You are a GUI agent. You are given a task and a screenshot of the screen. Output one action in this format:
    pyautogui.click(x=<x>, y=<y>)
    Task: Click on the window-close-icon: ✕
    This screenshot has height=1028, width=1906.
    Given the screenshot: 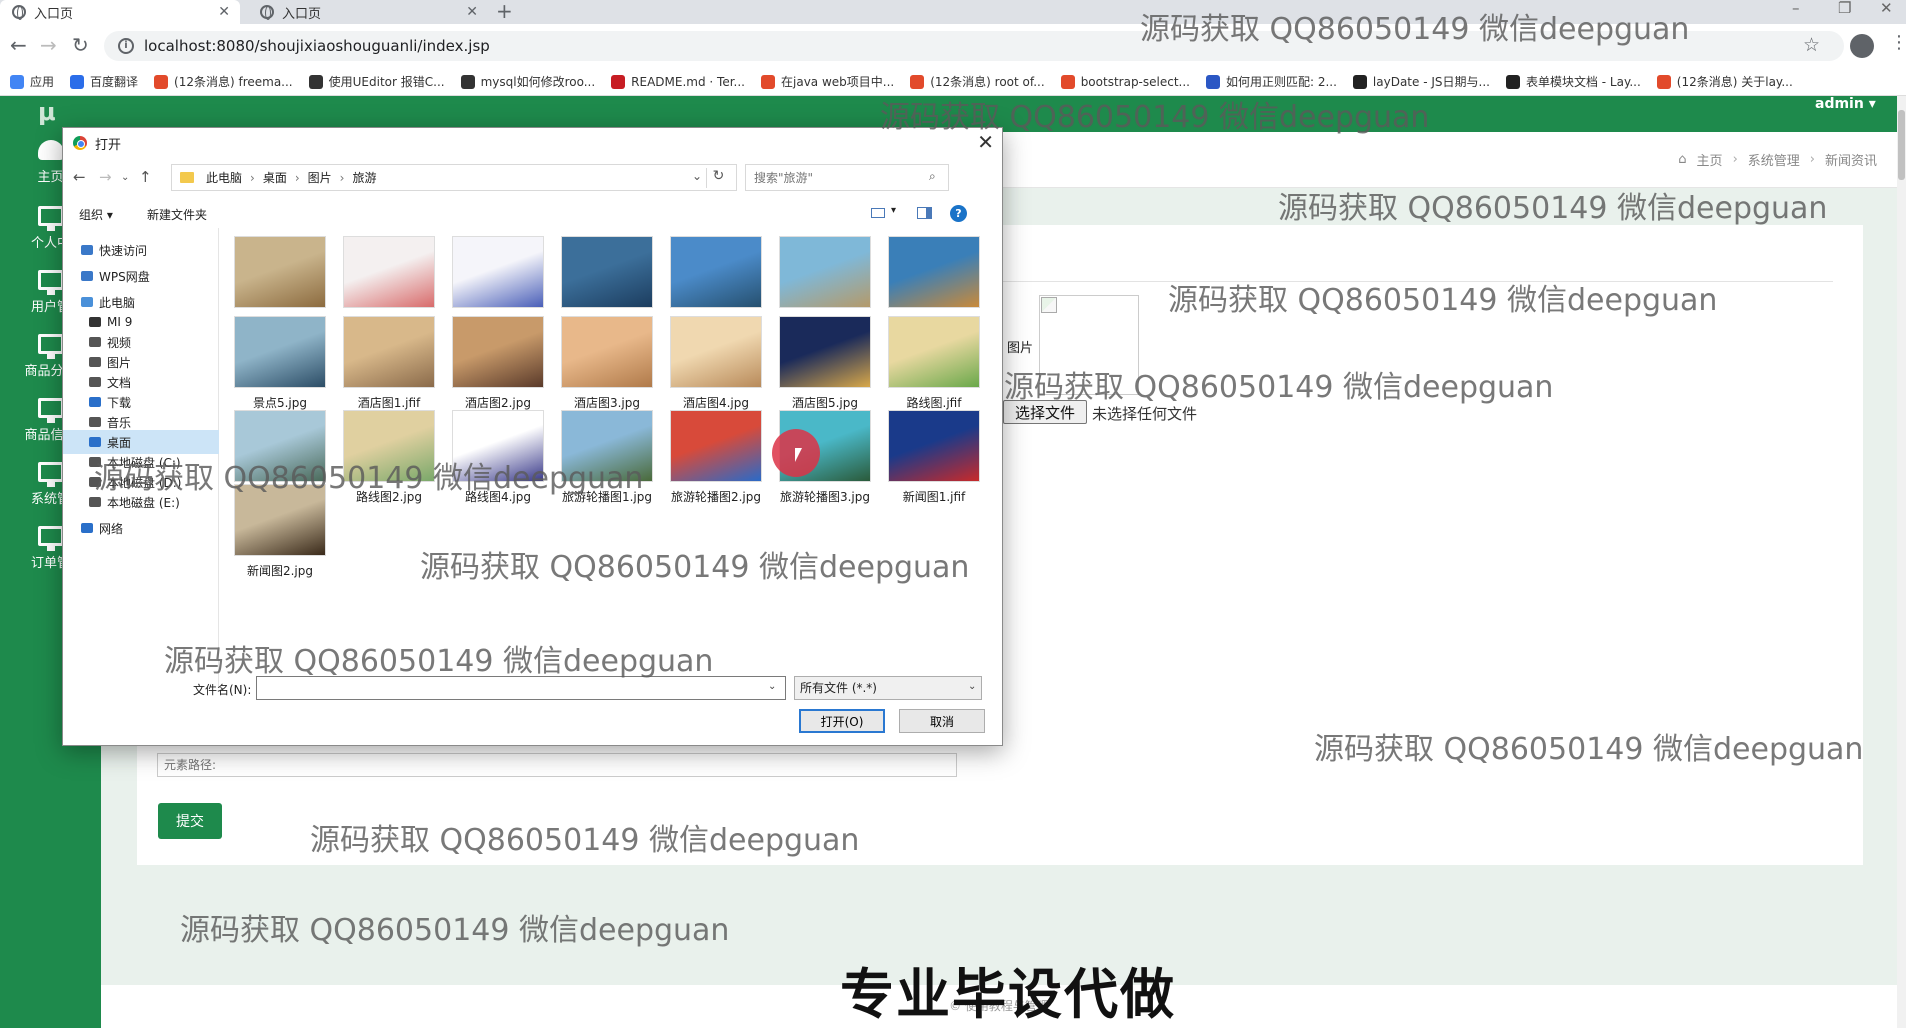 What is the action you would take?
    pyautogui.click(x=1886, y=10)
    